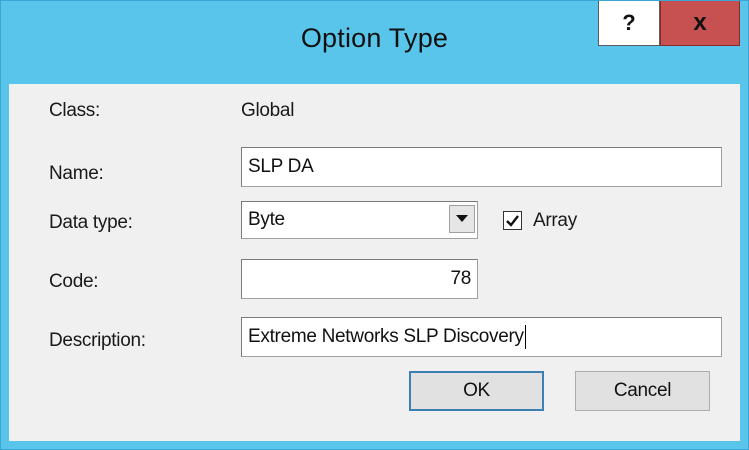 The width and height of the screenshot is (749, 450). I want to click on cancel-button: Cancel, so click(642, 391).